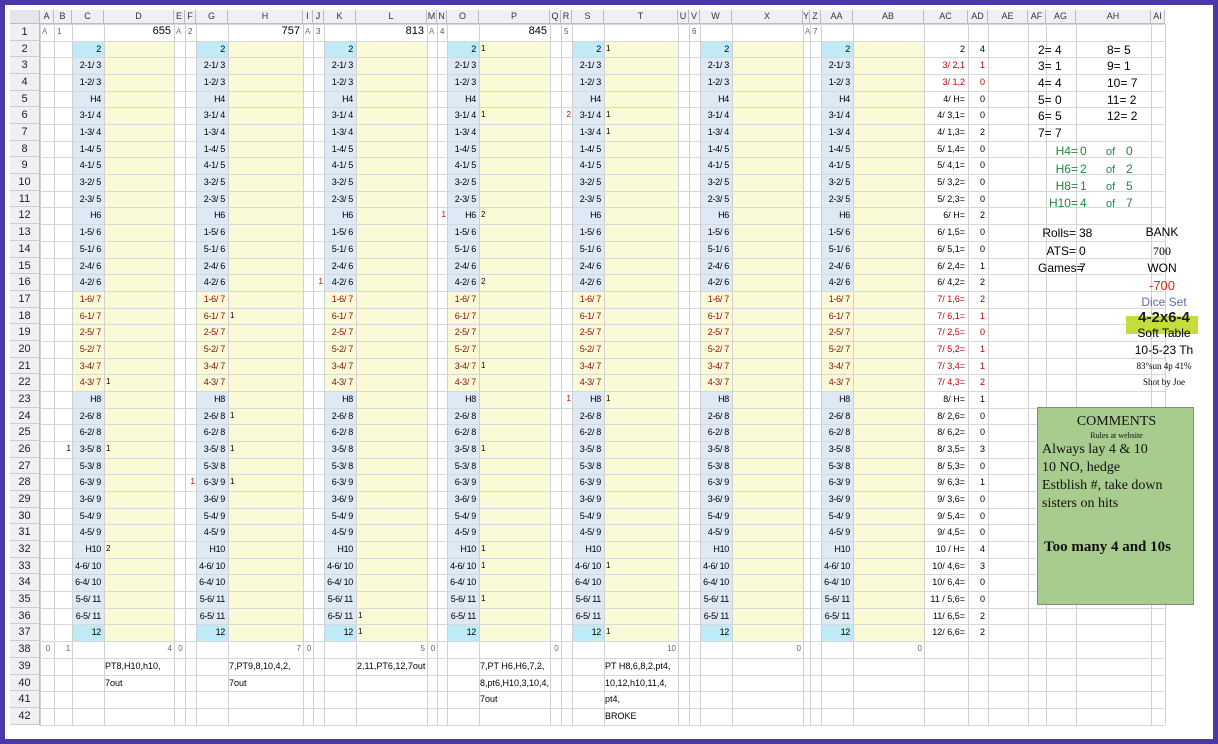  What do you see at coordinates (25, 449) in the screenshot?
I see `row-header-26: 26` at bounding box center [25, 449].